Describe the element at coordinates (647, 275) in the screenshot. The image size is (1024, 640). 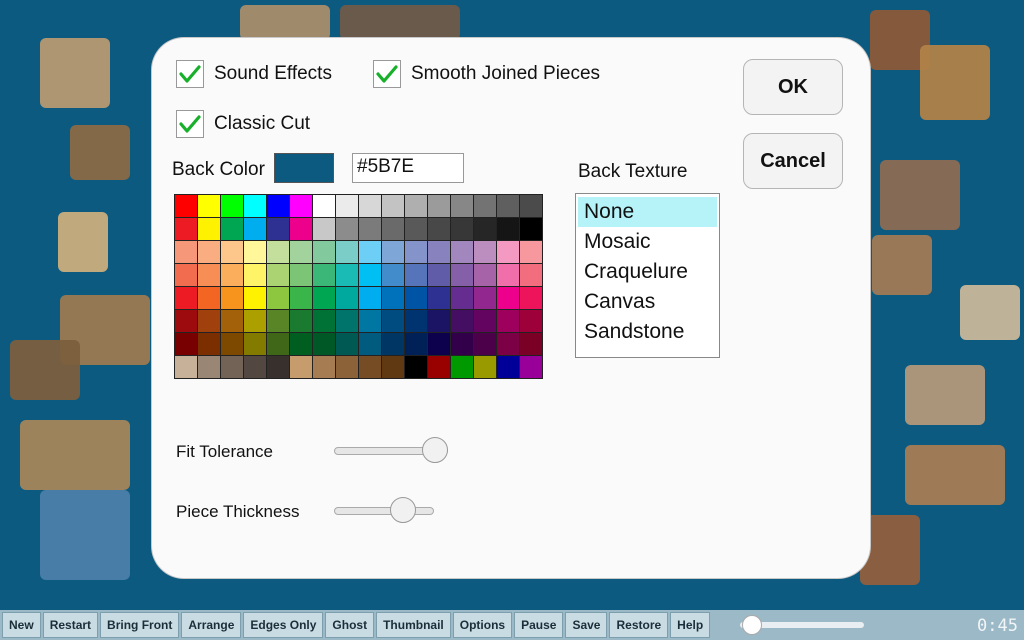
I see `back-texture-list: None Mosaic Craquelure Canvas Sandstone` at that location.